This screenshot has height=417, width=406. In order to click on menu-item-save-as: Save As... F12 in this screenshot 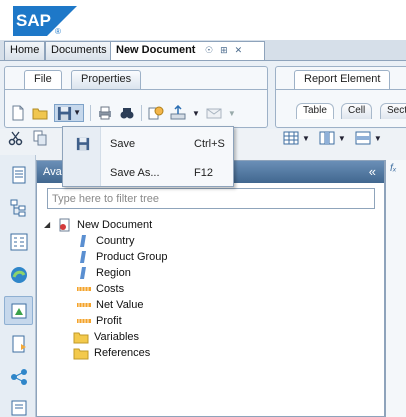, I will do `click(148, 173)`.